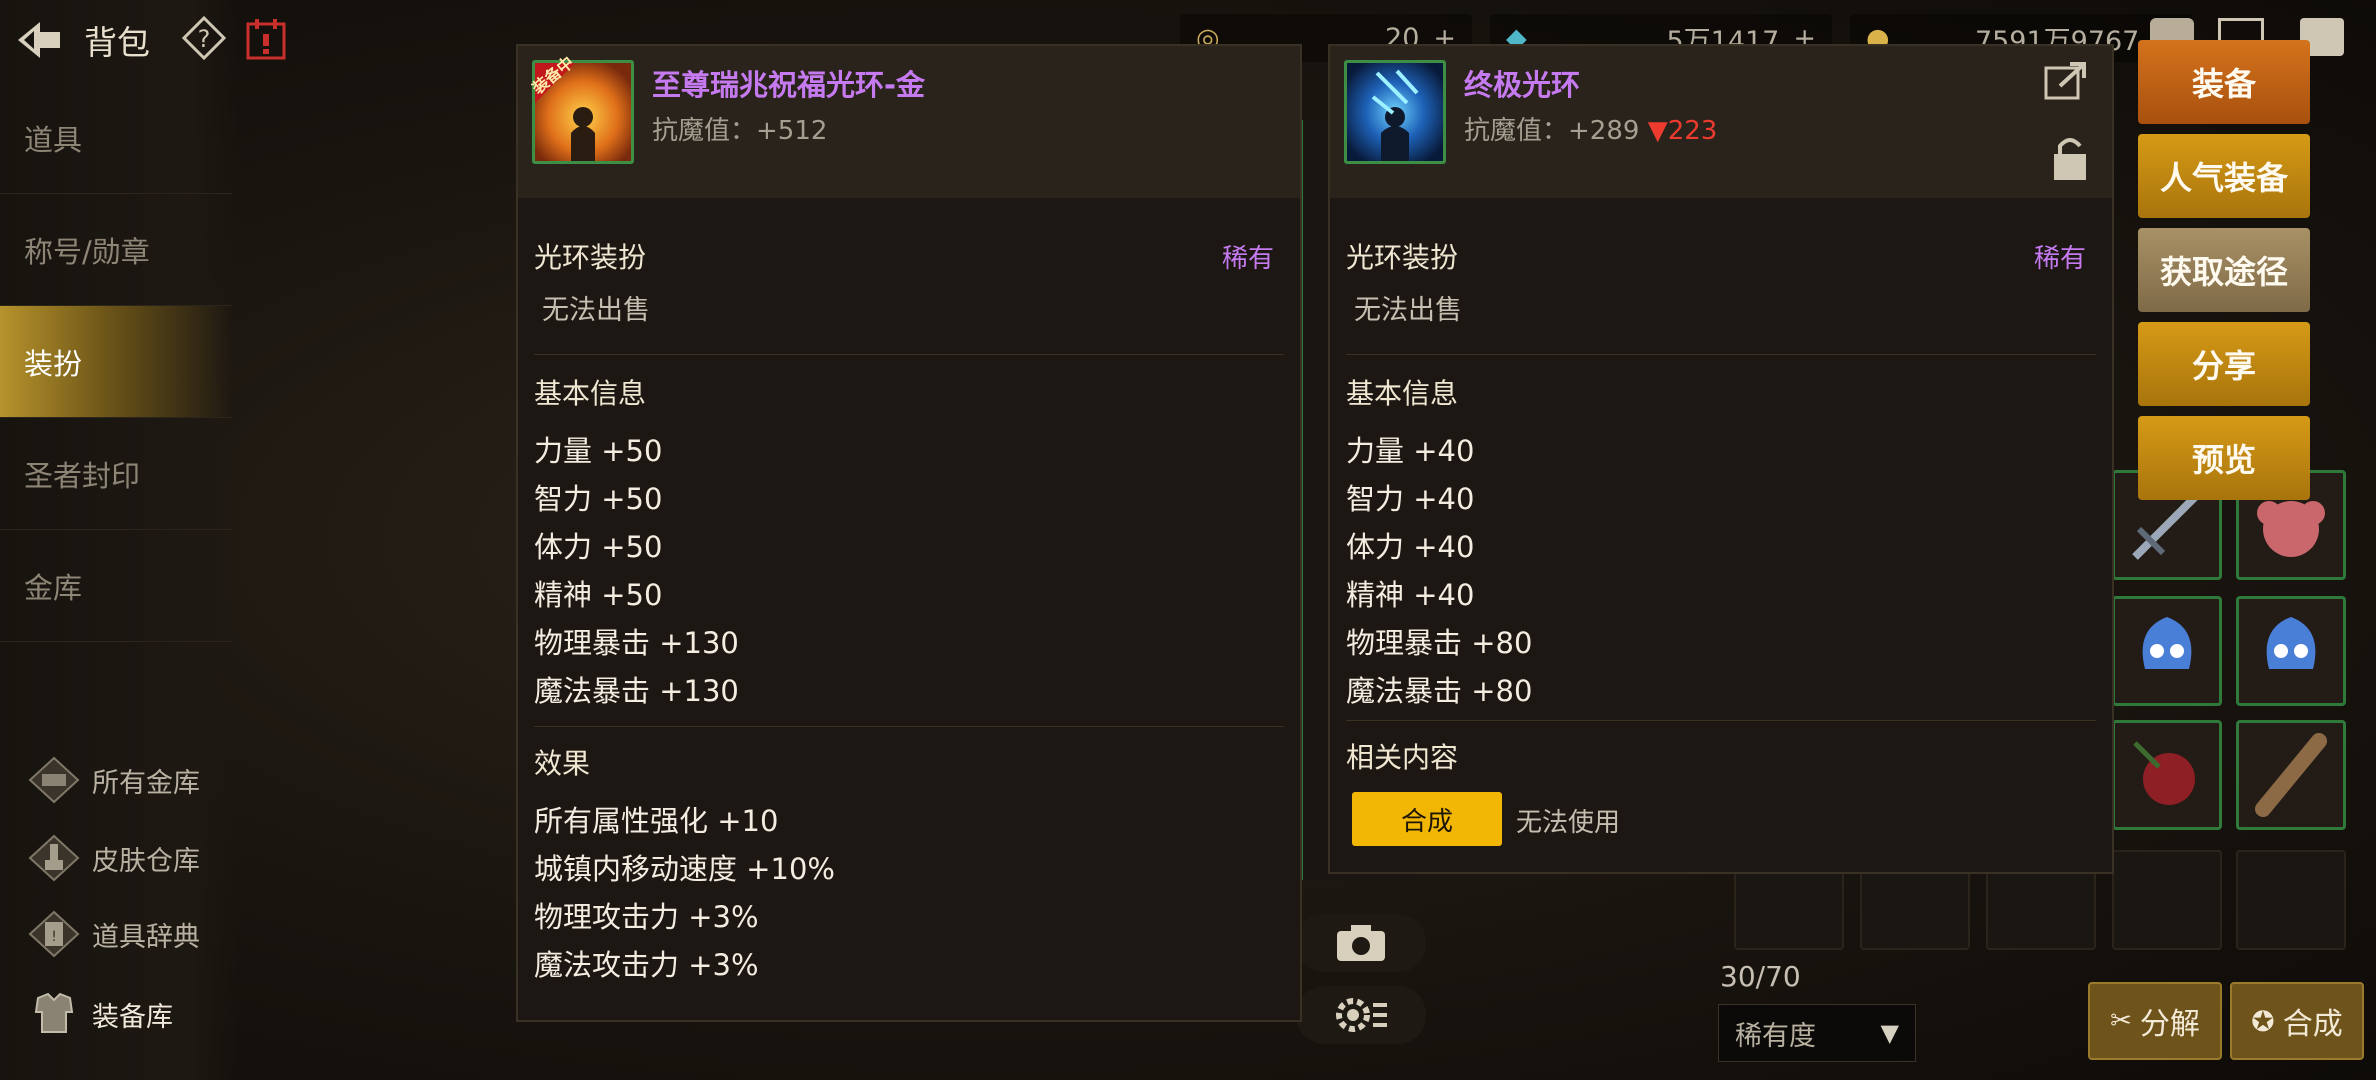 The width and height of the screenshot is (2376, 1080). Describe the element at coordinates (2297, 1021) in the screenshot. I see `synthesize-button: ✪ 合成` at that location.